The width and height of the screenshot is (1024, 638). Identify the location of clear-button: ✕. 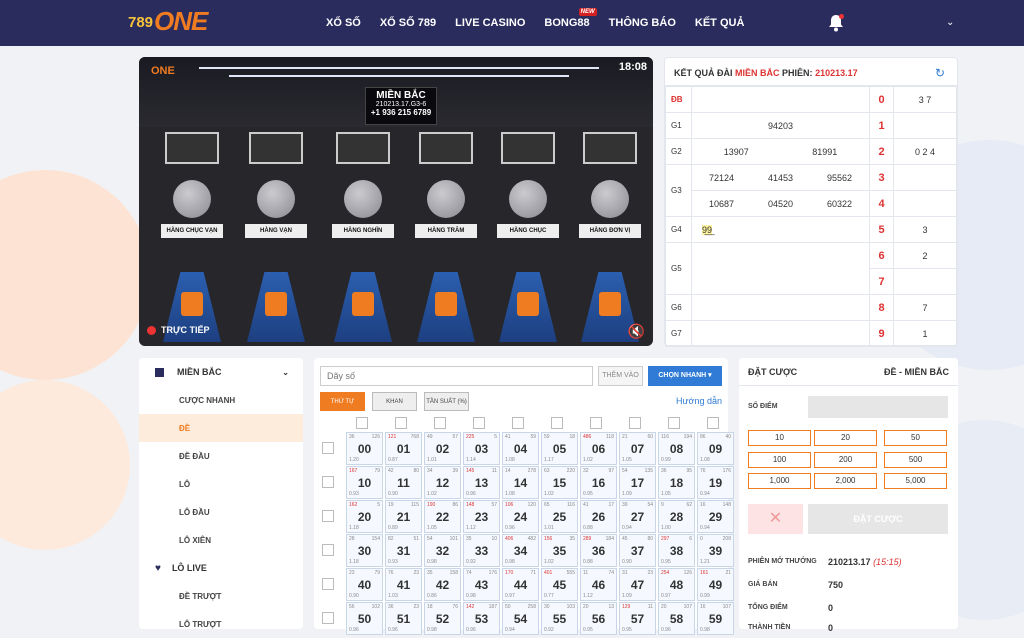
(775, 519).